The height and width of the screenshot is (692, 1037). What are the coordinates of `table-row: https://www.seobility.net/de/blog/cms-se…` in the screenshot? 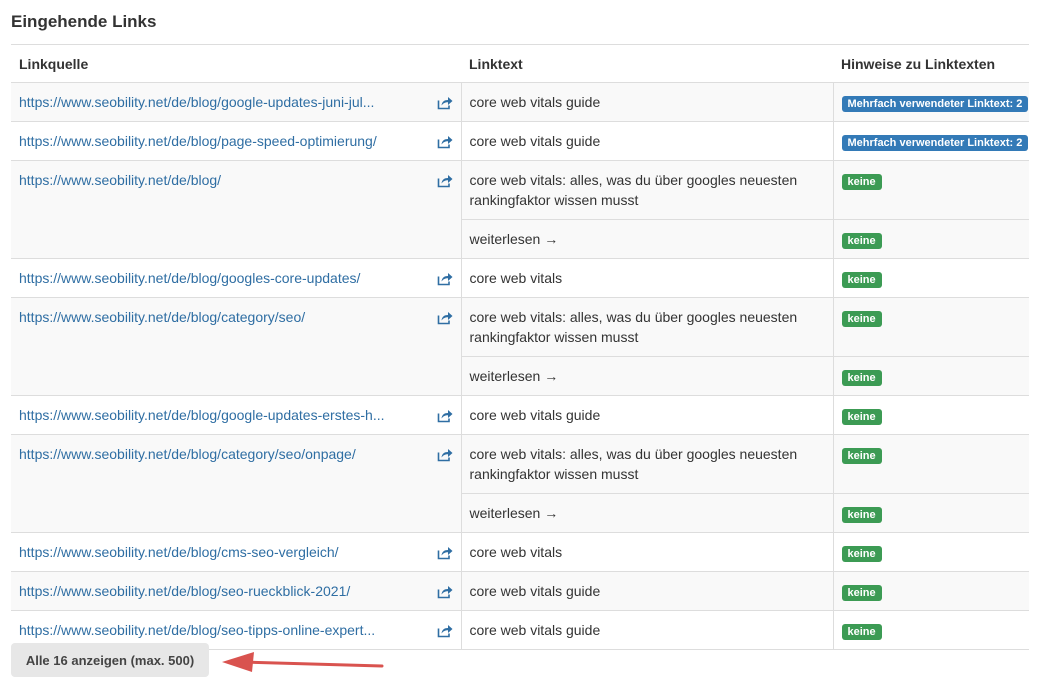 It's located at (520, 552).